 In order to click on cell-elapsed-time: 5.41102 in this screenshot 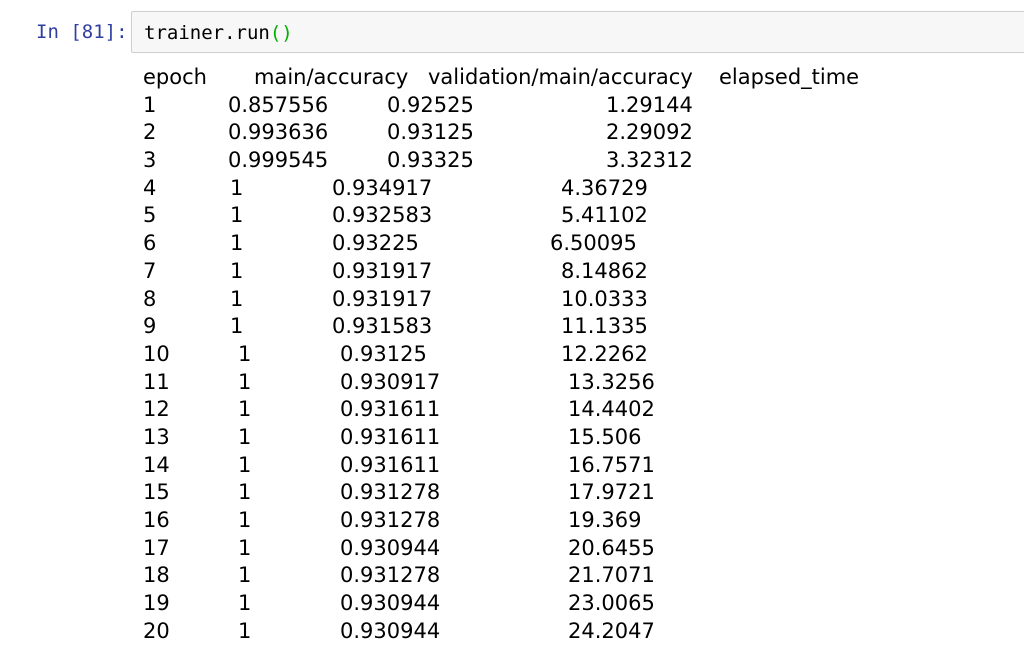, I will do `click(604, 215)`.